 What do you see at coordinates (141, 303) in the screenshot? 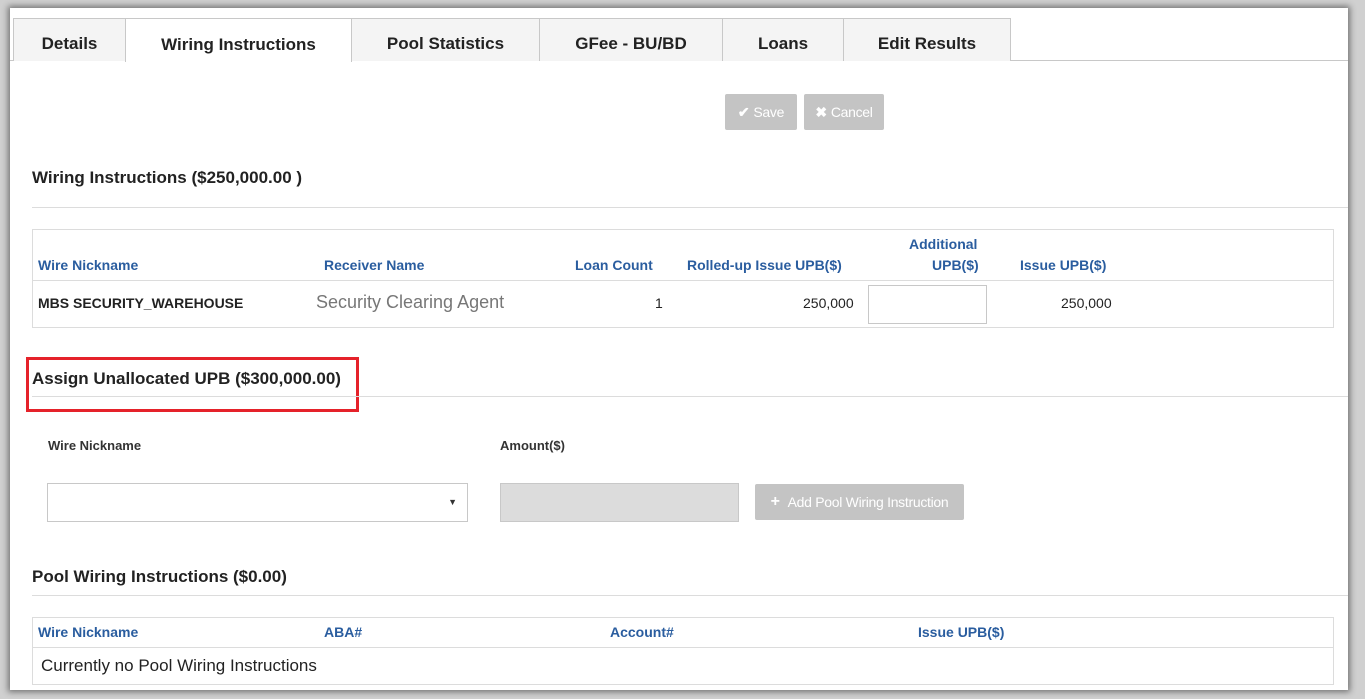
I see `cell-wire-nickname: MBS SECURITY_WAREHOUSE` at bounding box center [141, 303].